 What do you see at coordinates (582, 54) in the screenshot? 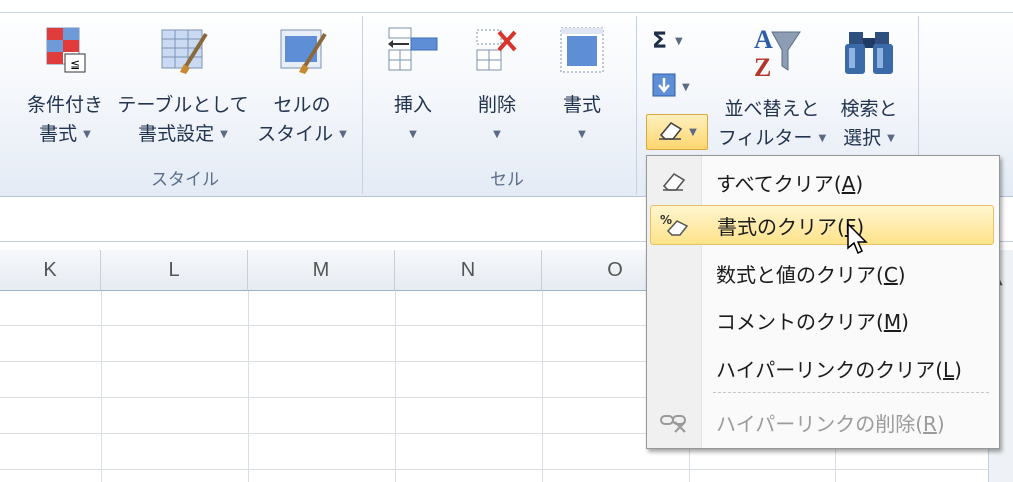
I see `format-cells-icon` at bounding box center [582, 54].